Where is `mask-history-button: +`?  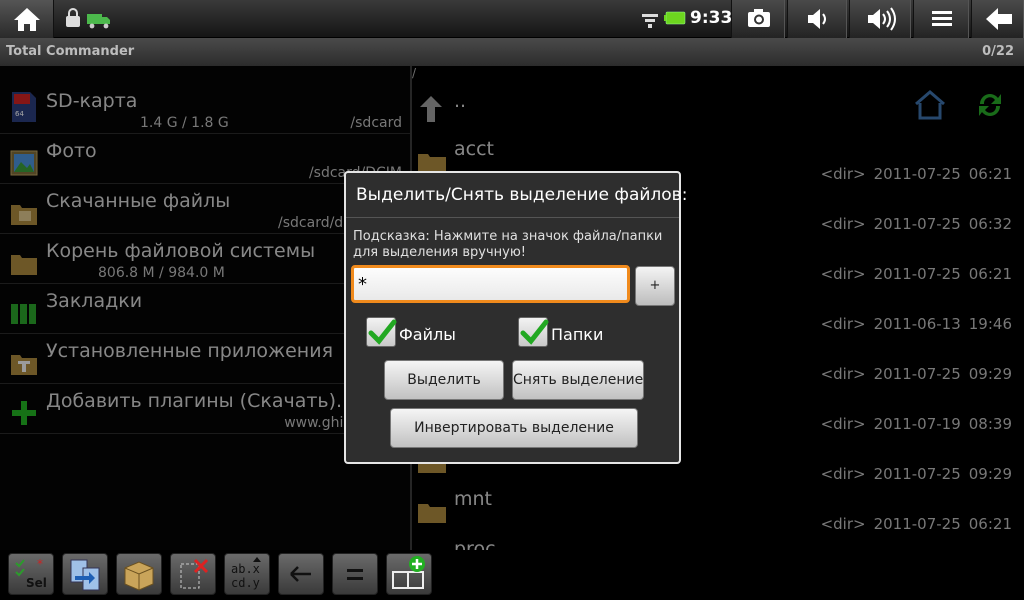
mask-history-button: + is located at coordinates (655, 286).